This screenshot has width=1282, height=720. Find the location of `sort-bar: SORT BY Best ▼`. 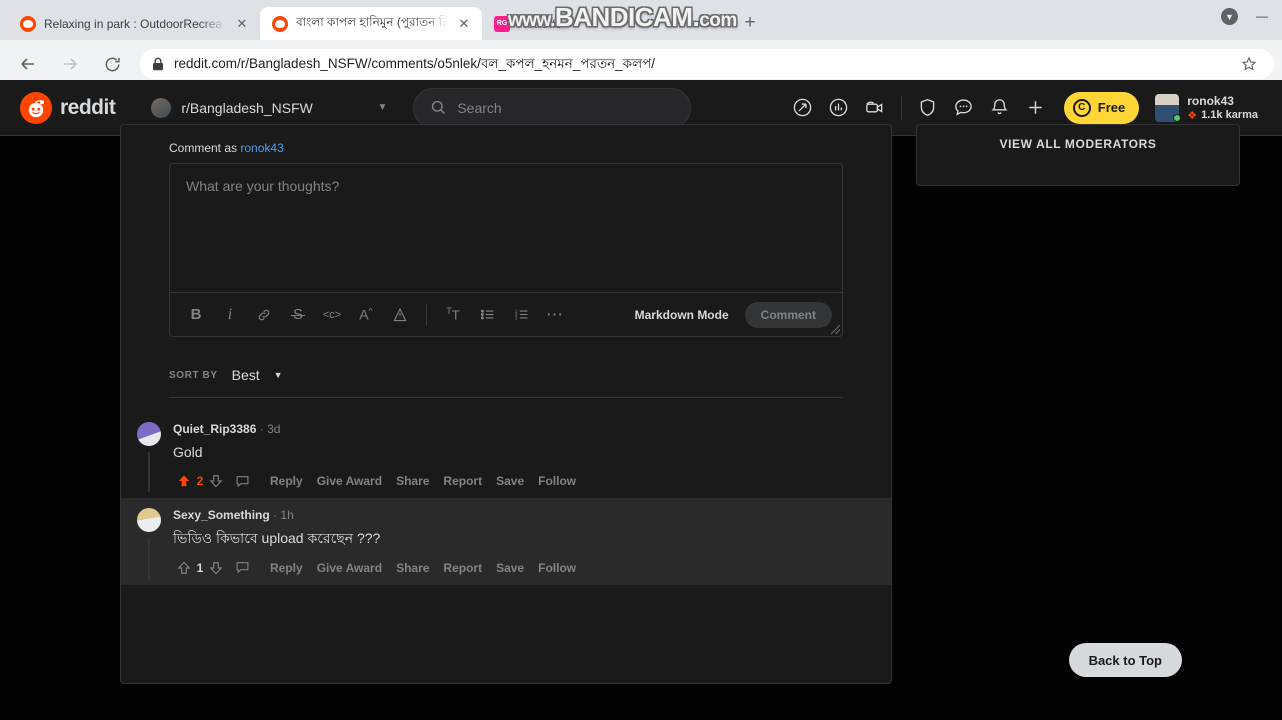

sort-bar: SORT BY Best ▼ is located at coordinates (506, 382).